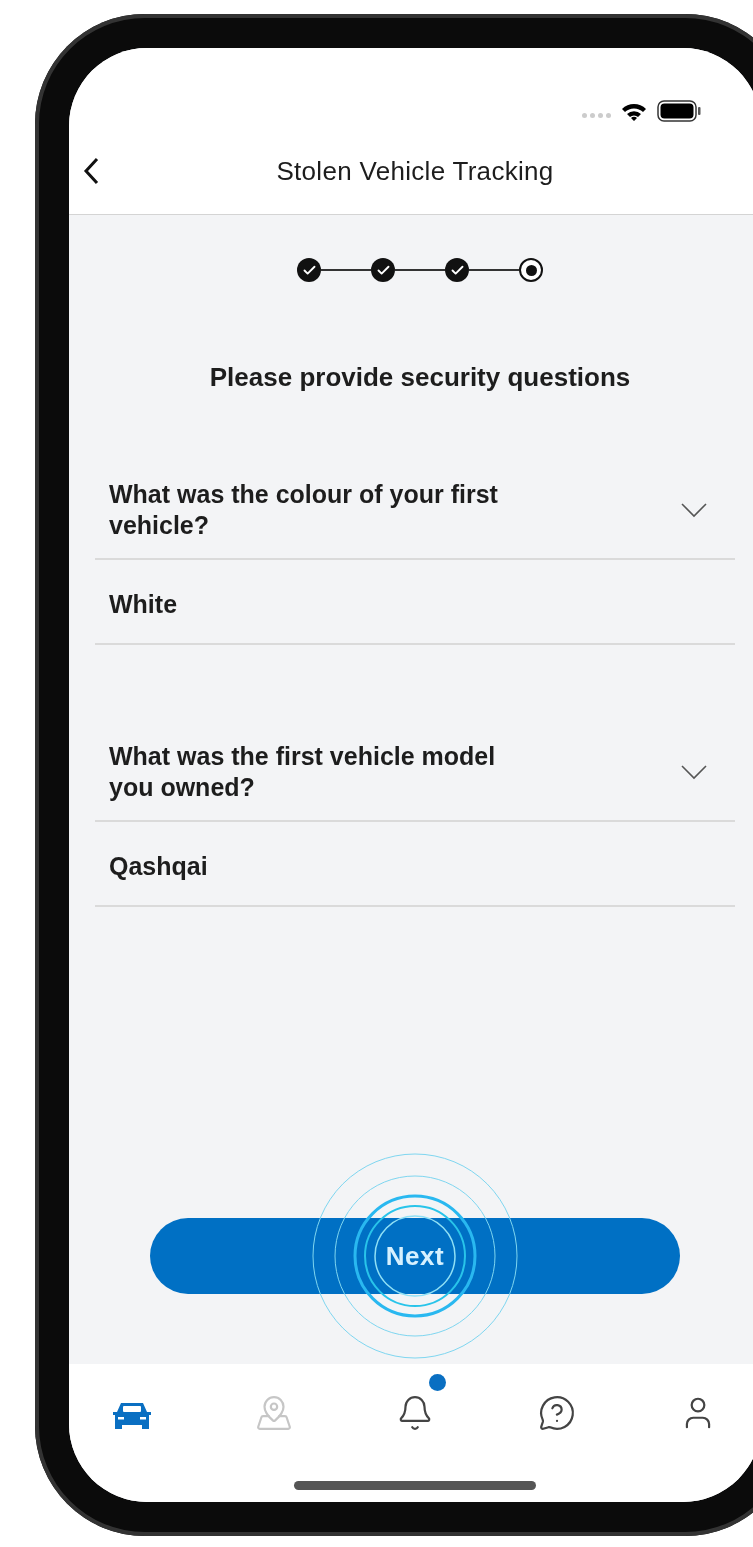 Image resolution: width=753 pixels, height=1547 pixels. What do you see at coordinates (415, 171) in the screenshot?
I see `screen-title: Stolen Vehicle Tracking` at bounding box center [415, 171].